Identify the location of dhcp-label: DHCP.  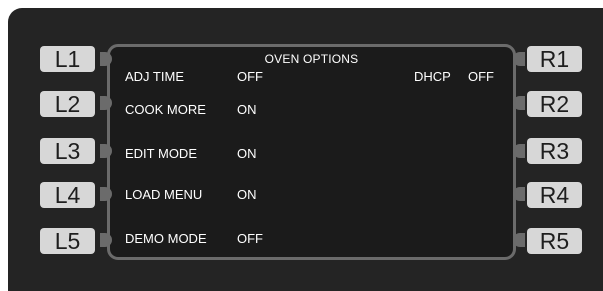
(432, 76).